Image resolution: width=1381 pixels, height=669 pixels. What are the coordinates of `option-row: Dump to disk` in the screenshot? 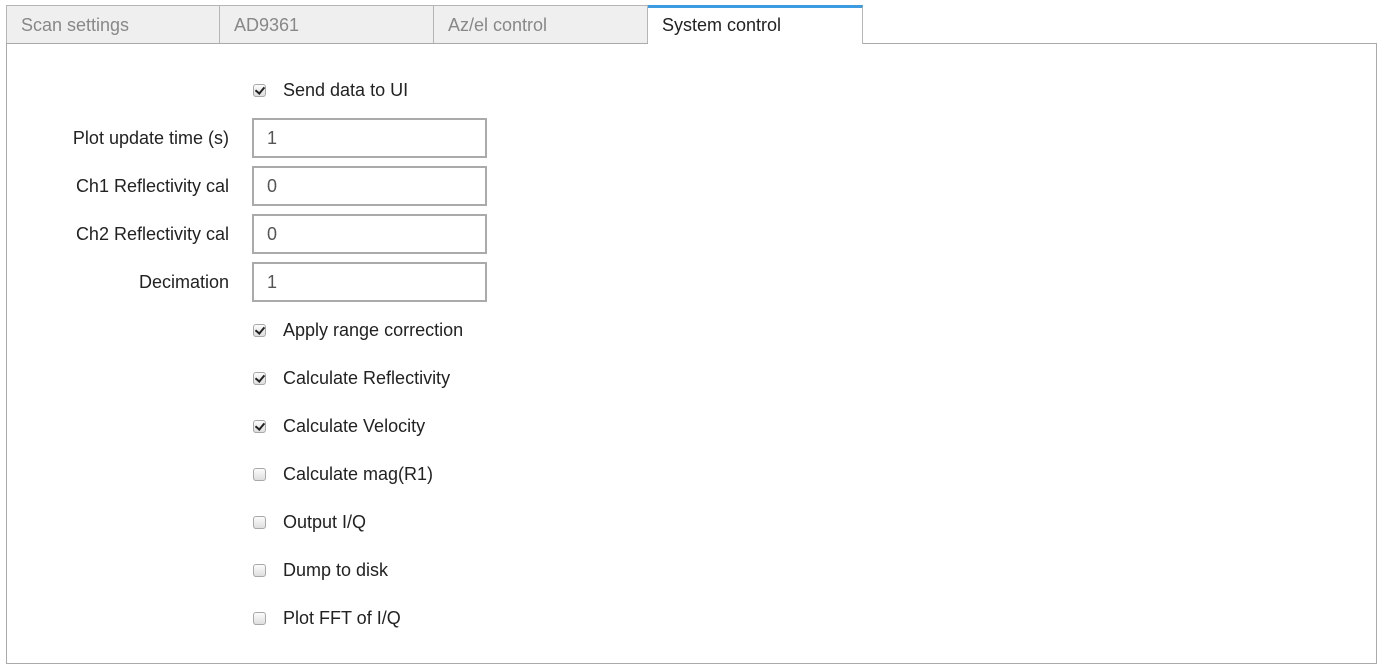 It's located at (320, 570).